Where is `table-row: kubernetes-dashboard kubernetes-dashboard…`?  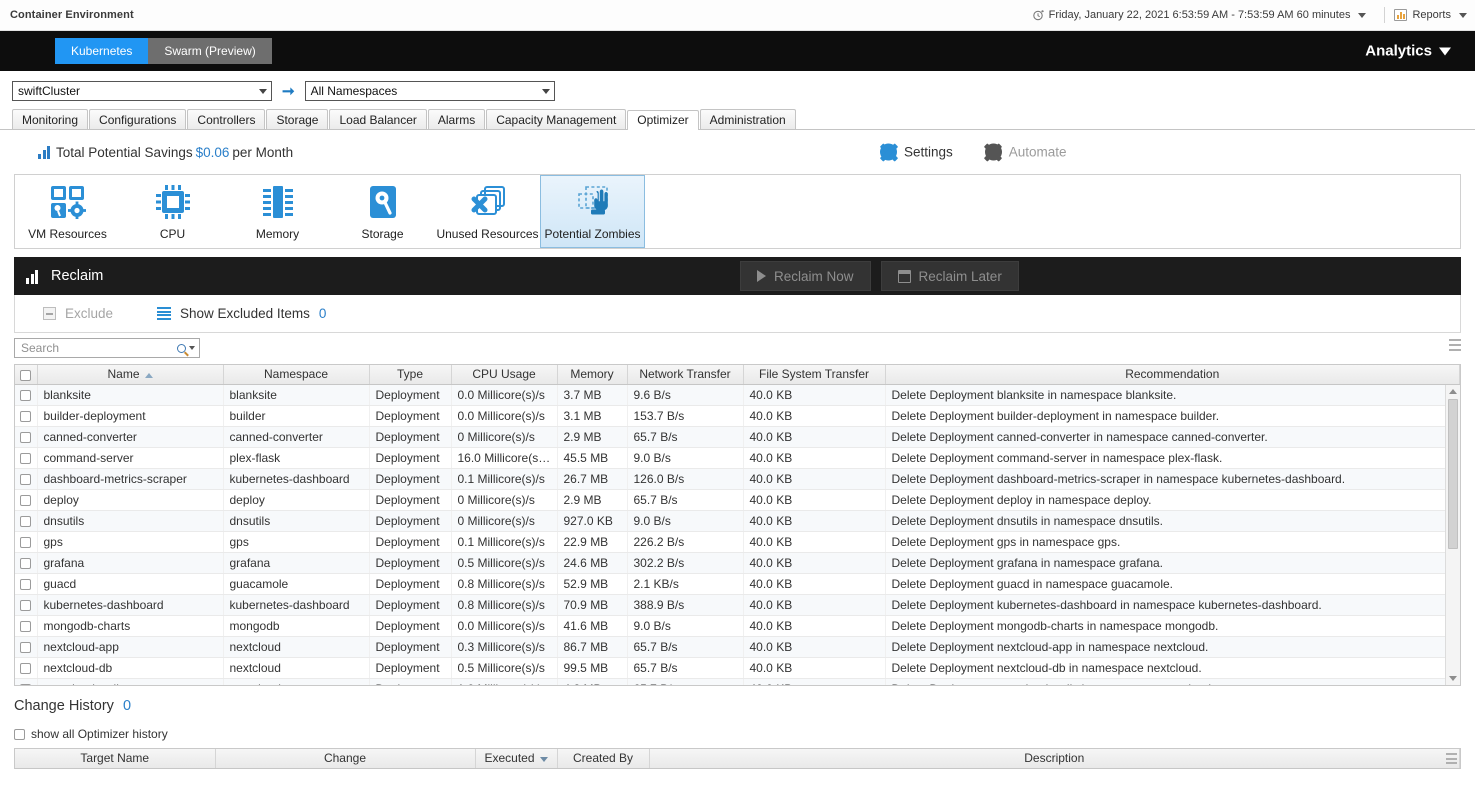
table-row: kubernetes-dashboard kubernetes-dashboard… is located at coordinates (737, 605).